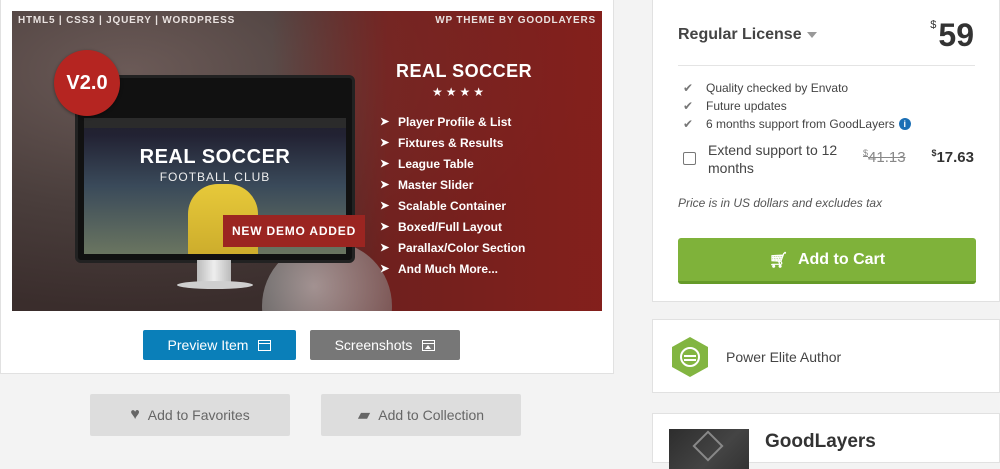  I want to click on star-rating: ★★★★, so click(460, 92).